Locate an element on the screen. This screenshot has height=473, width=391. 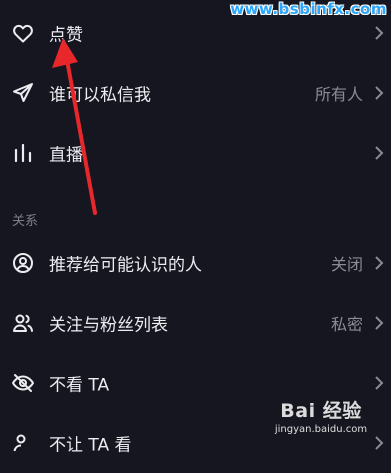
person-slash-icon is located at coordinates (23, 443).